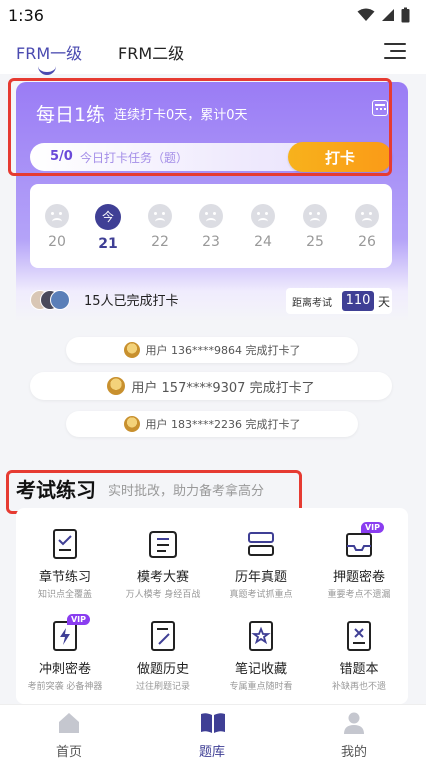 The width and height of the screenshot is (426, 762). Describe the element at coordinates (57, 242) in the screenshot. I see `day-number: 20` at that location.